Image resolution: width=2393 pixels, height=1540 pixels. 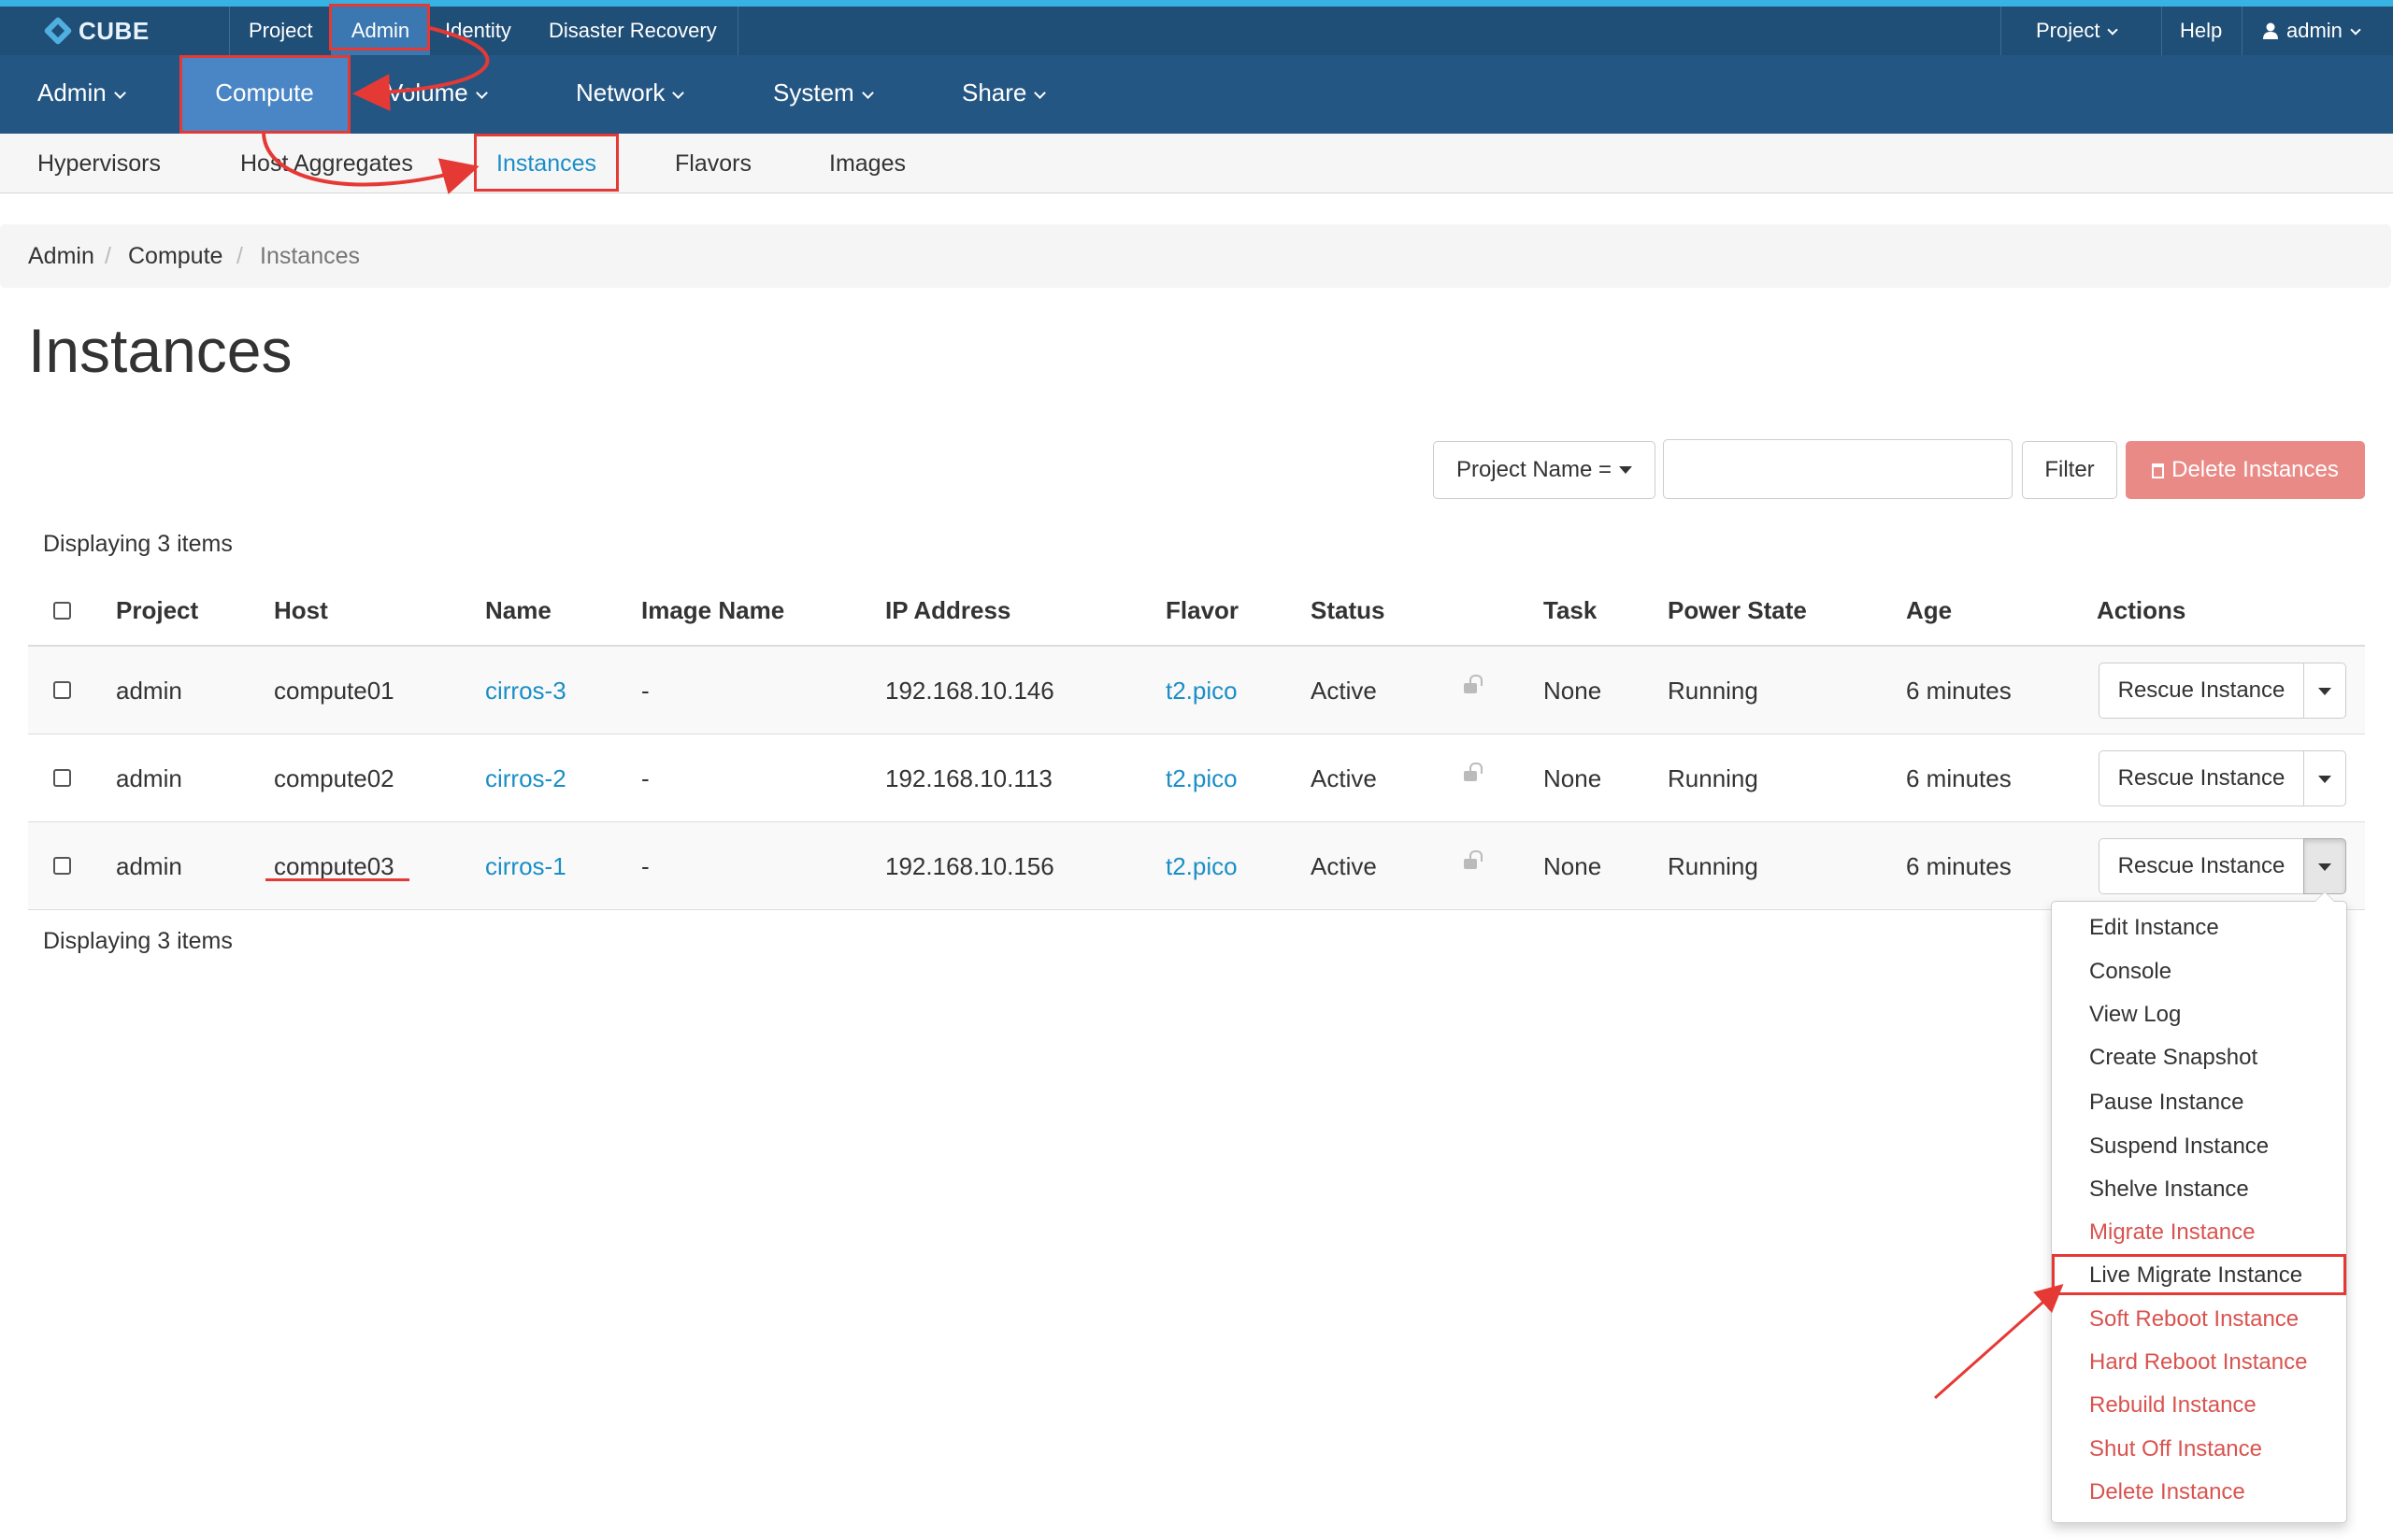 I want to click on arrow-to-live-migrate, so click(x=1999, y=1342).